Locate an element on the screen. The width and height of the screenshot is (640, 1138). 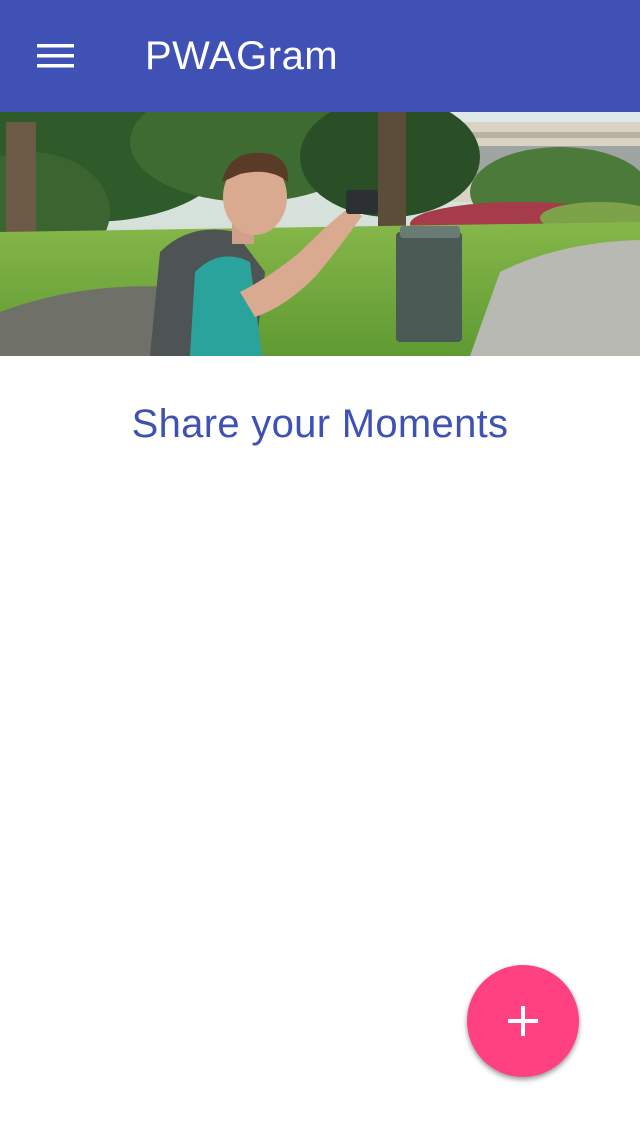
add-icon is located at coordinates (523, 1021).